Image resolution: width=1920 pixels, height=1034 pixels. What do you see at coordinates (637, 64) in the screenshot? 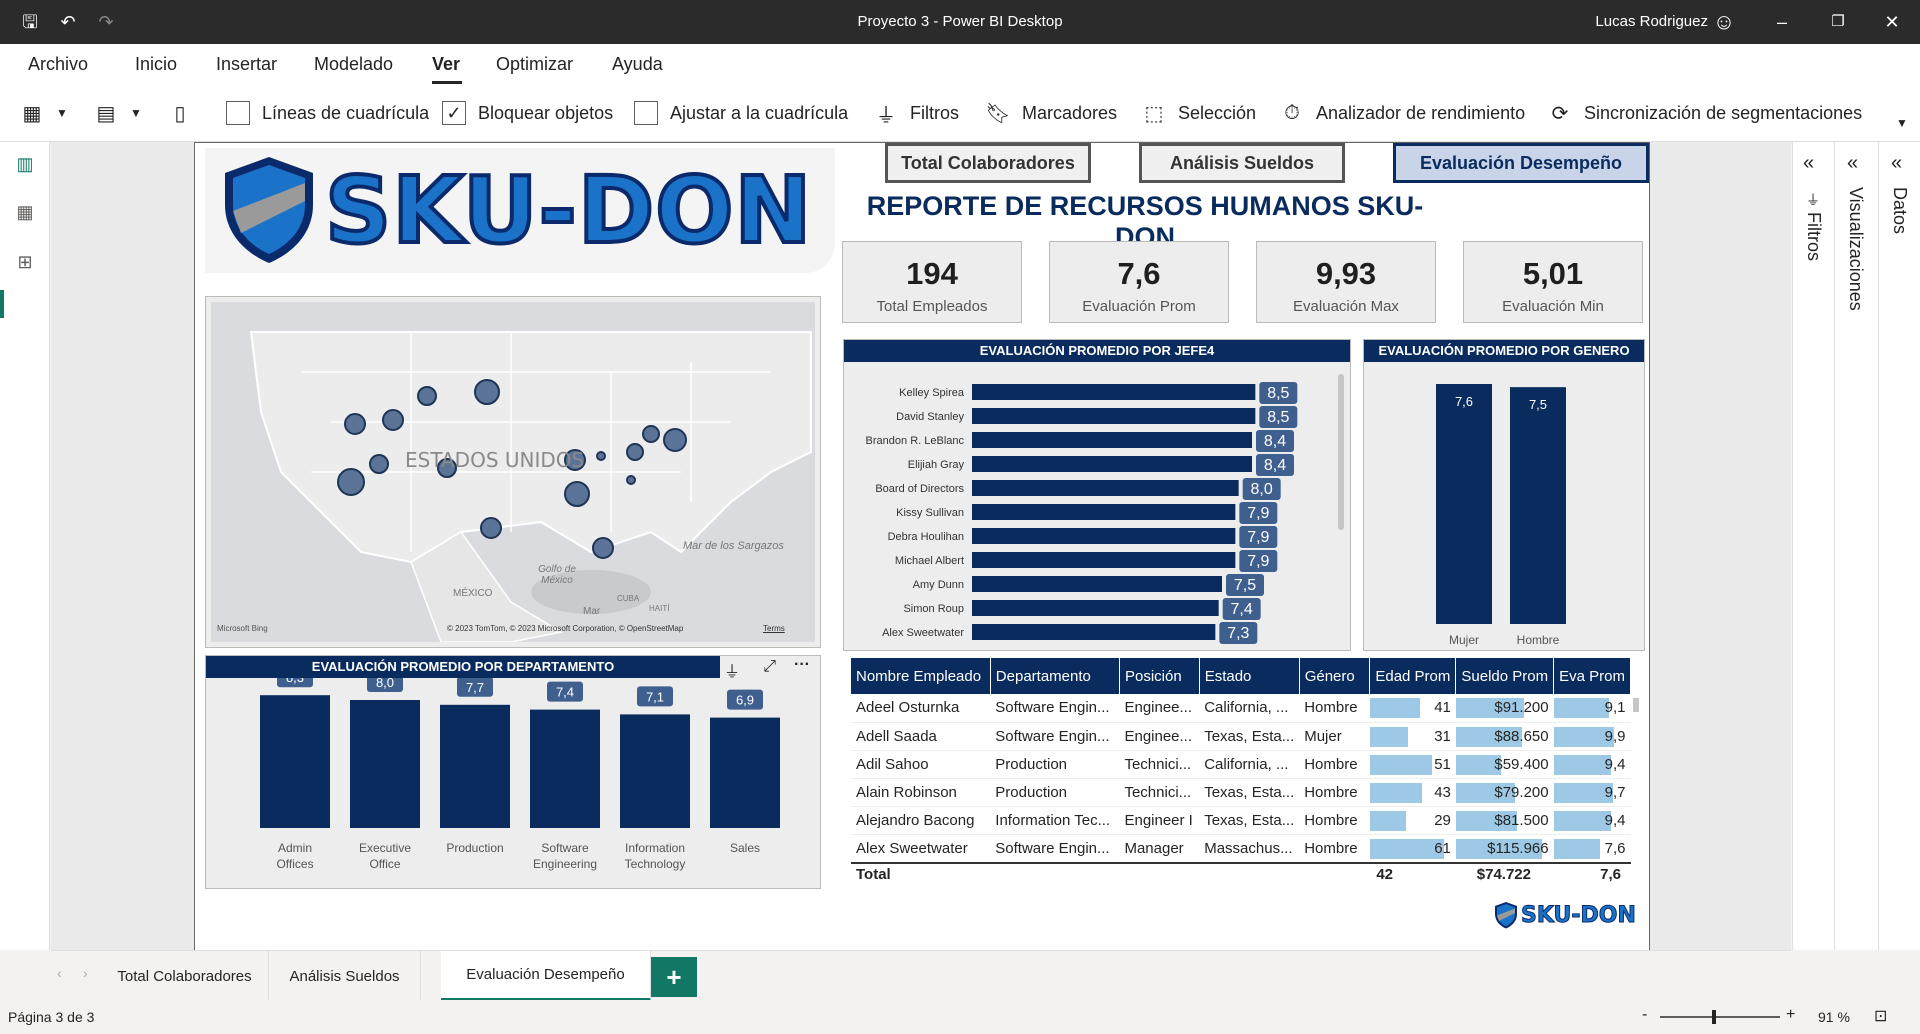
I see `menu-ayuda: Ayuda` at bounding box center [637, 64].